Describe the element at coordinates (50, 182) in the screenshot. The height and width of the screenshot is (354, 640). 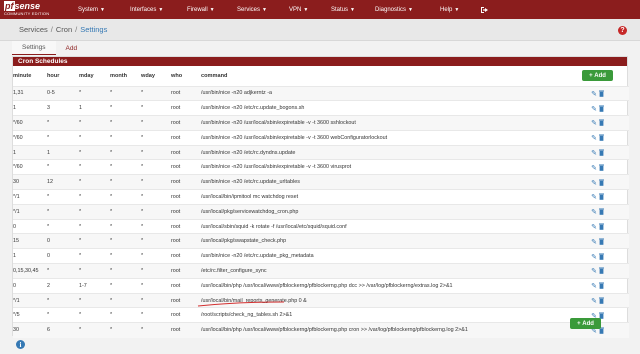
I see `cell-hour: 12` at that location.